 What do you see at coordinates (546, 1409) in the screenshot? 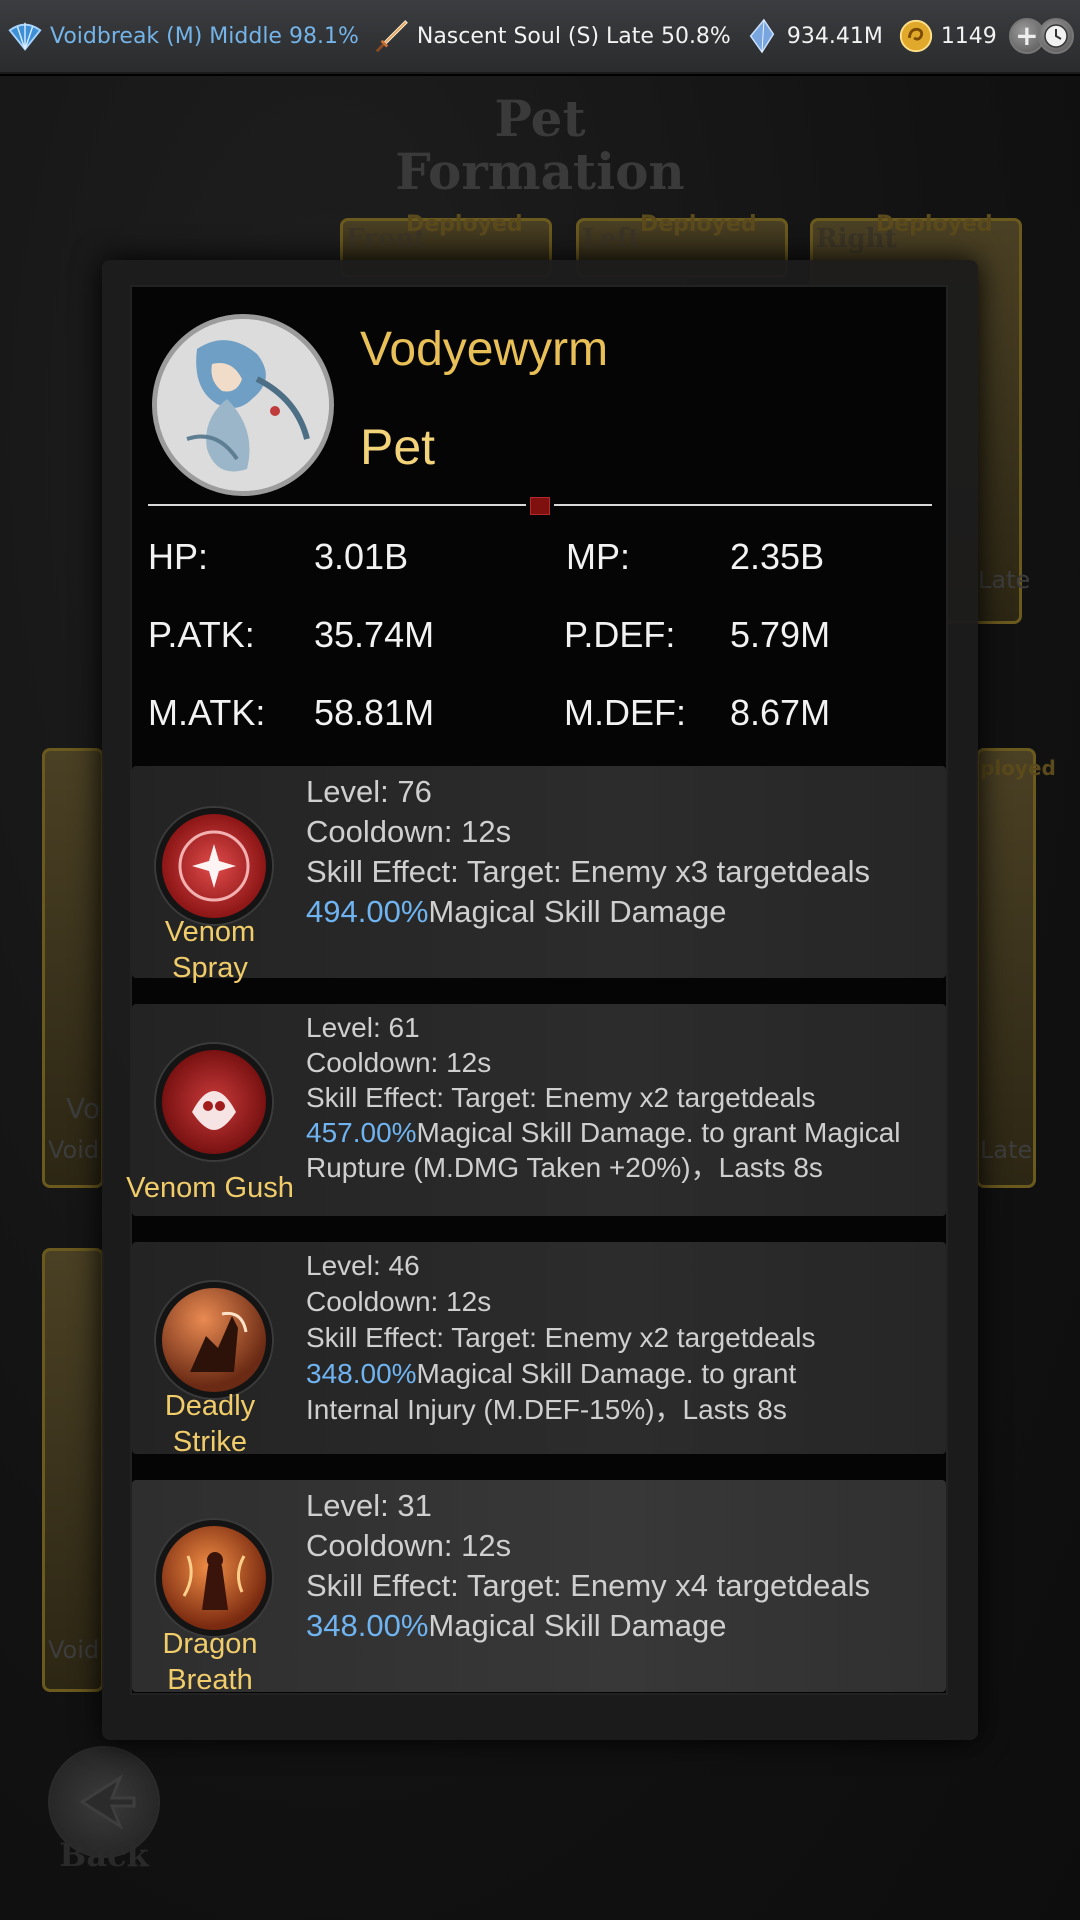
I see `skill-extra-effect: Internal Injury (M.DEF-15%)，Lasts 8s` at bounding box center [546, 1409].